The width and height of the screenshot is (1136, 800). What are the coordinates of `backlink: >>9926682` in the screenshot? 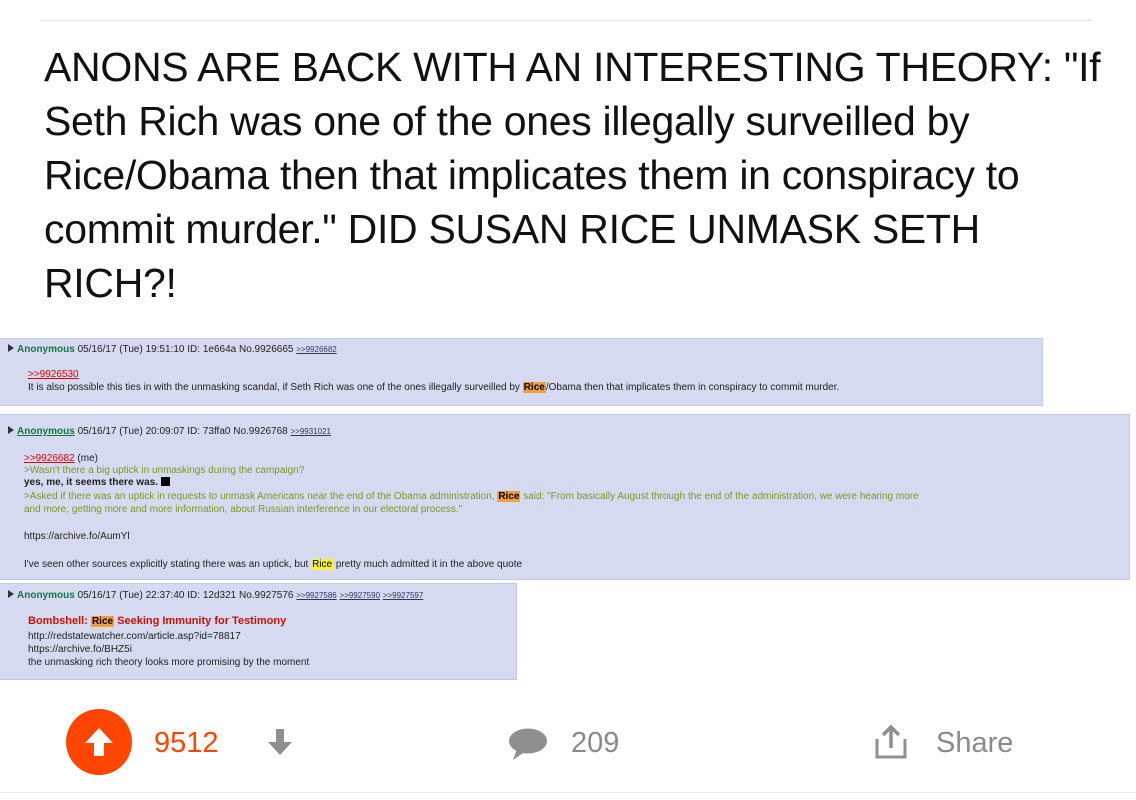 It's located at (316, 349).